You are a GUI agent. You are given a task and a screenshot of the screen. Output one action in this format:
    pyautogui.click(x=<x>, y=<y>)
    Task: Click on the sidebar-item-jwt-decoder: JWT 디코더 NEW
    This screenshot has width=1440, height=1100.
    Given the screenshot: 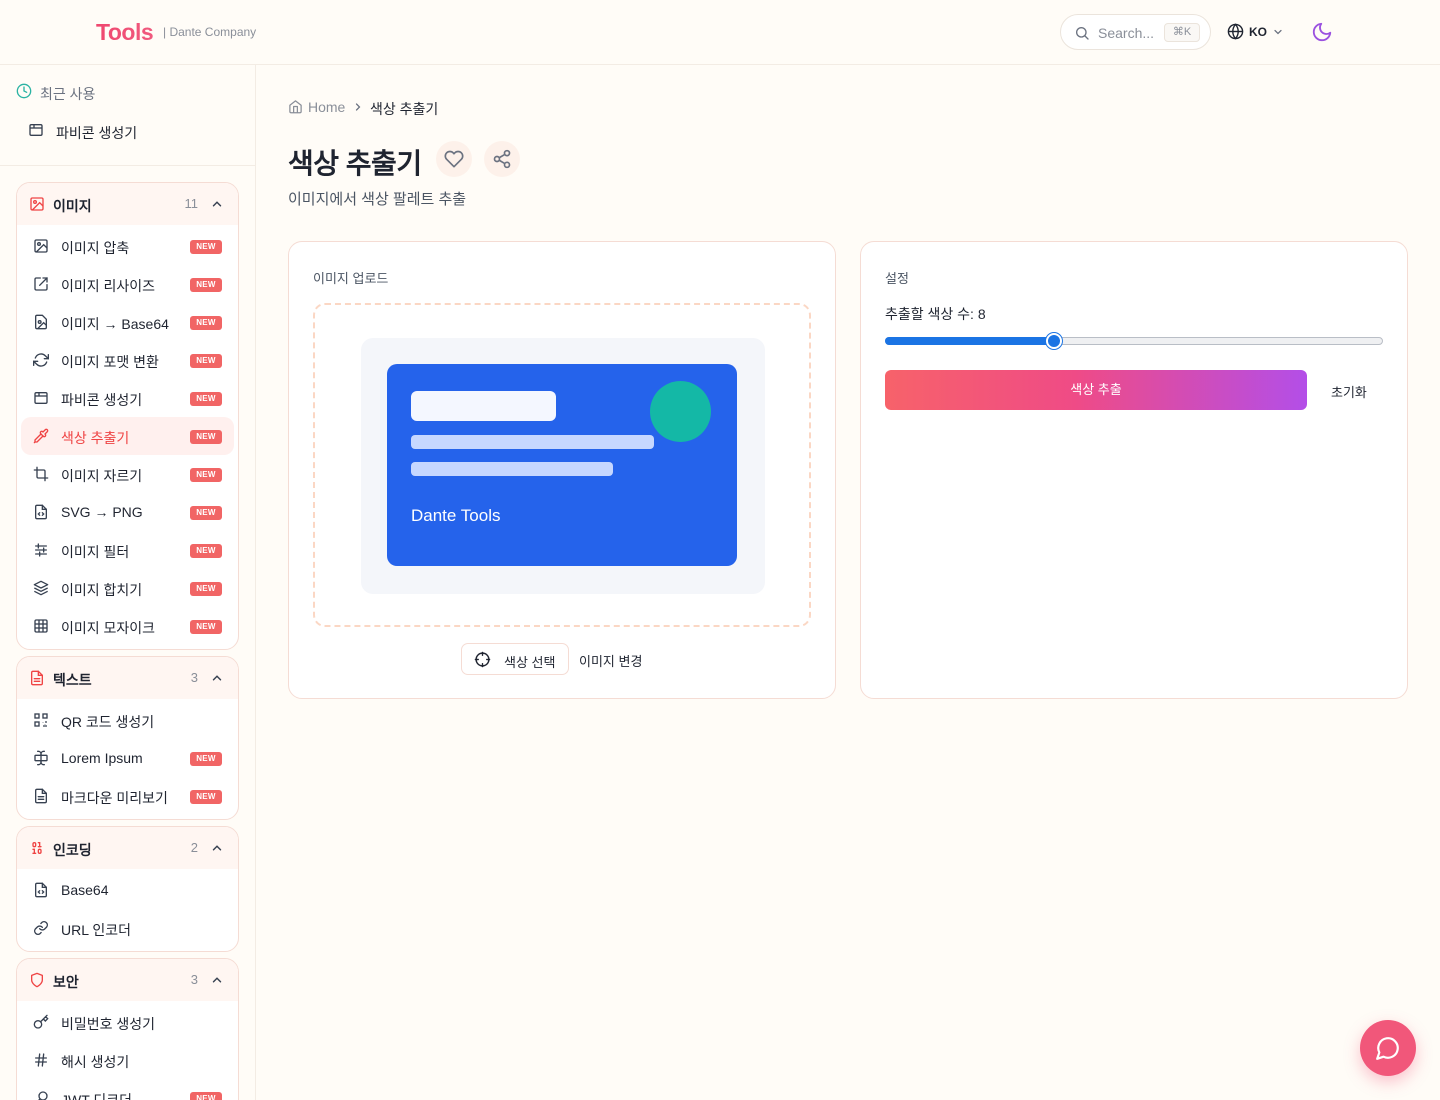 What is the action you would take?
    pyautogui.click(x=127, y=1089)
    